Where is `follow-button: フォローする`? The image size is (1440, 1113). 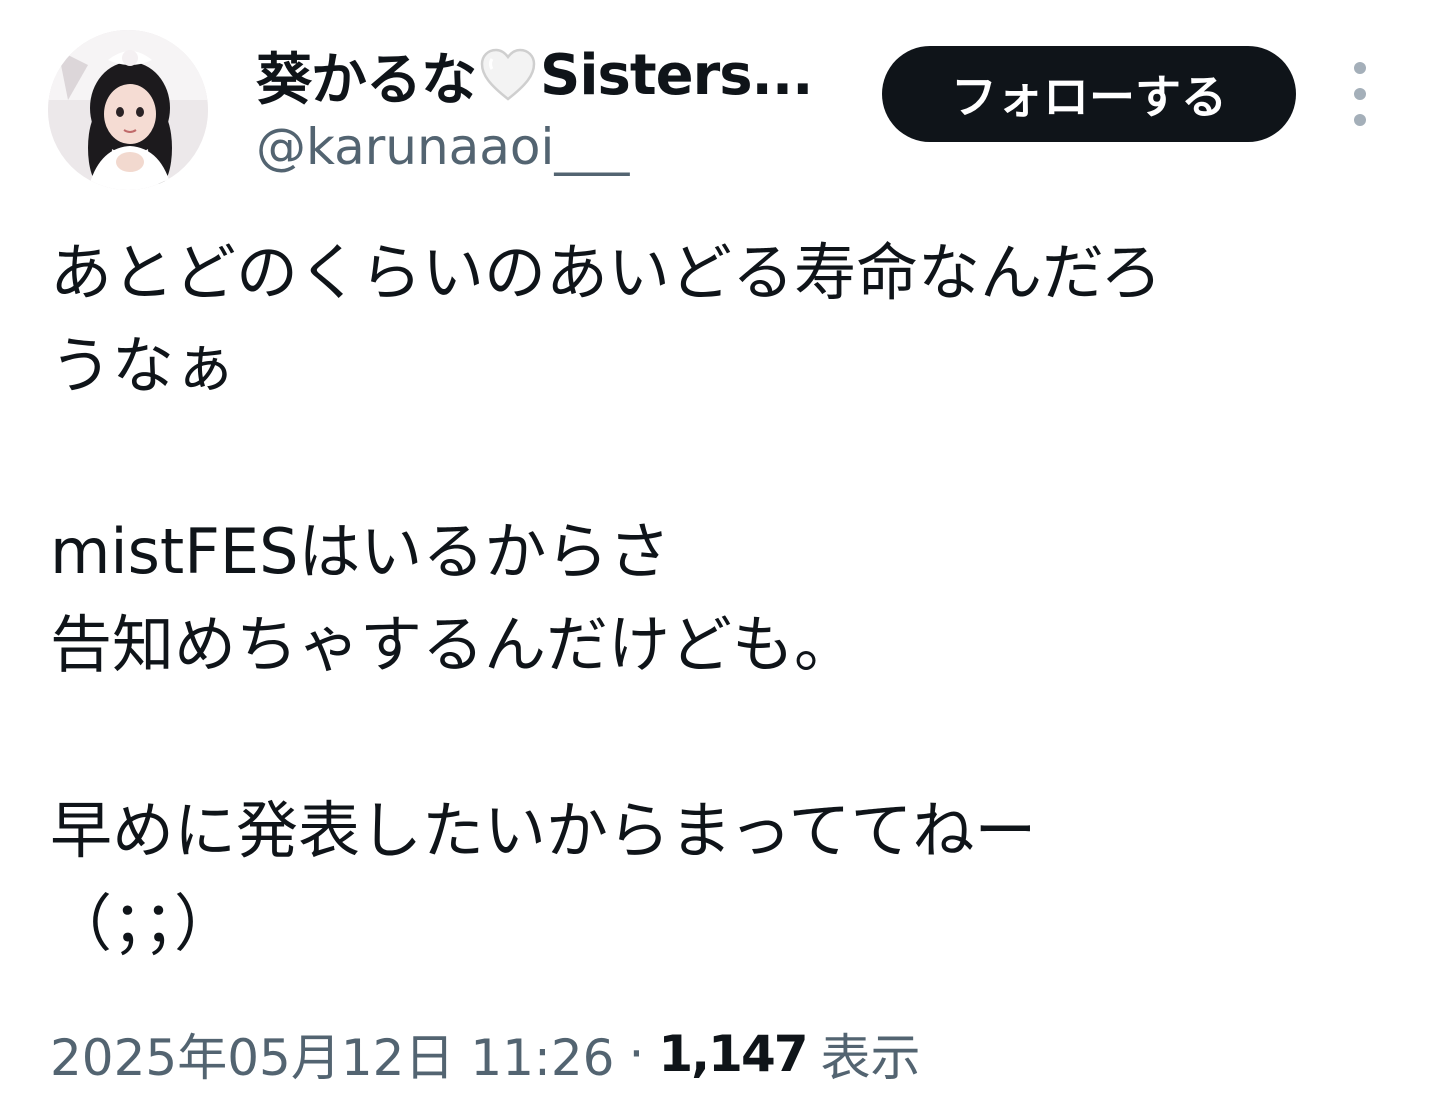
follow-button: フォローする is located at coordinates (1089, 94).